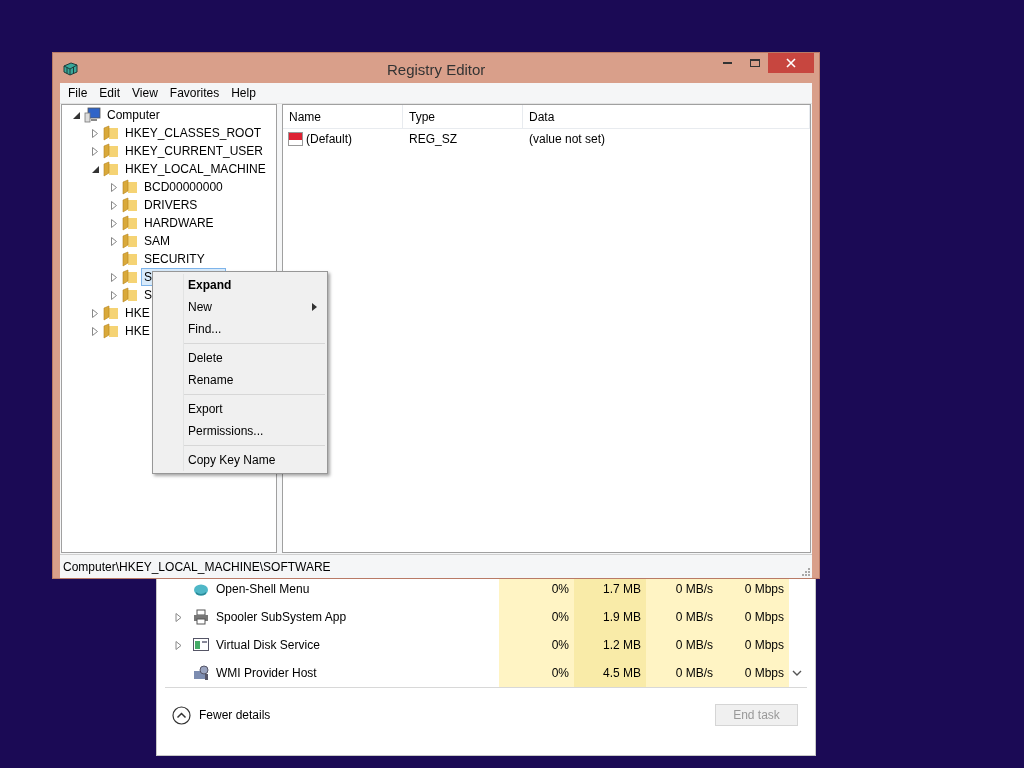  What do you see at coordinates (92, 115) in the screenshot?
I see `computer-icon` at bounding box center [92, 115].